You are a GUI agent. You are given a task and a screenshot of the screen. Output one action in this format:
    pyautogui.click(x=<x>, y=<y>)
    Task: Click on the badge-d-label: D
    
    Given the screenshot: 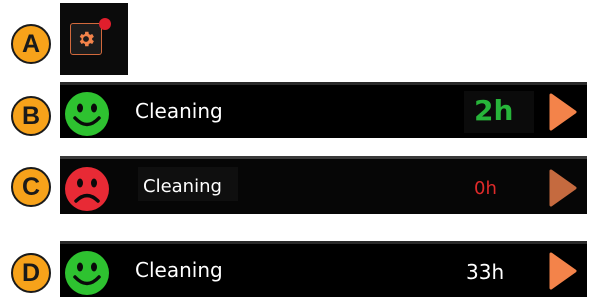 What is the action you would take?
    pyautogui.click(x=31, y=272)
    